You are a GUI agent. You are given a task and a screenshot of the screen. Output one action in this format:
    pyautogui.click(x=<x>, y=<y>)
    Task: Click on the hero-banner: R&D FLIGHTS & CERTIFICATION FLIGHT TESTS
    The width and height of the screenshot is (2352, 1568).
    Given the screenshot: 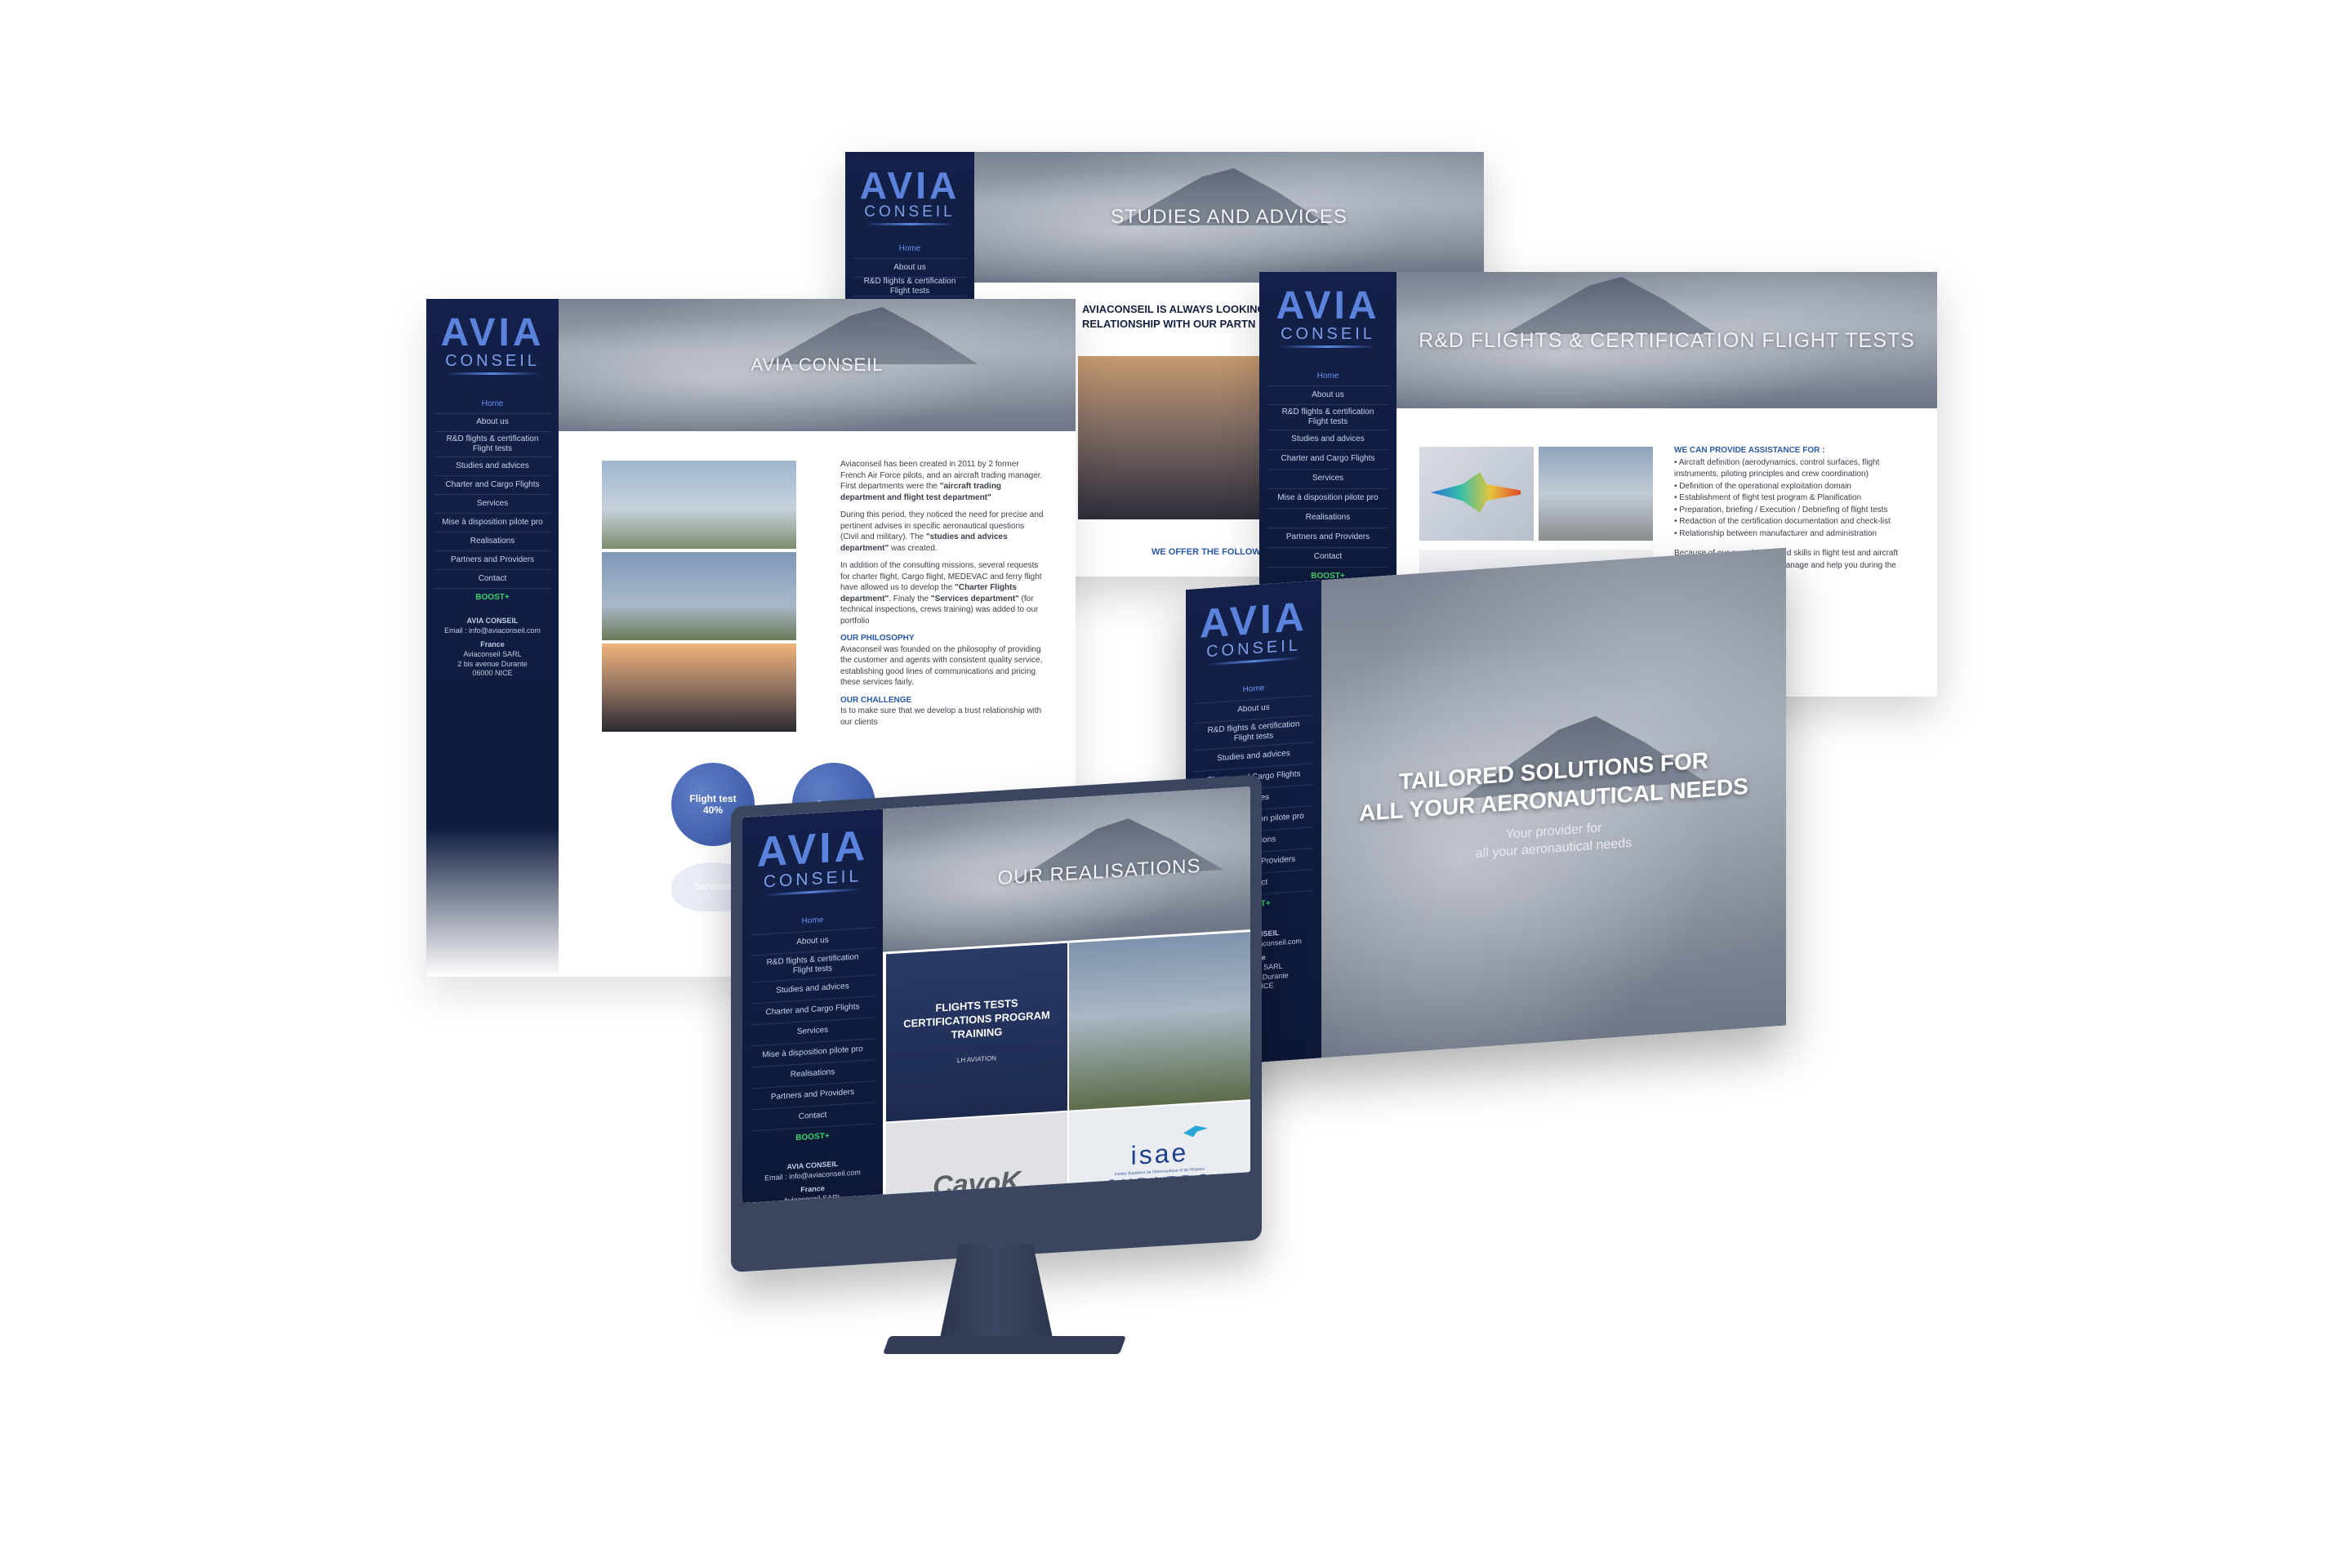 What is the action you would take?
    pyautogui.click(x=1666, y=340)
    